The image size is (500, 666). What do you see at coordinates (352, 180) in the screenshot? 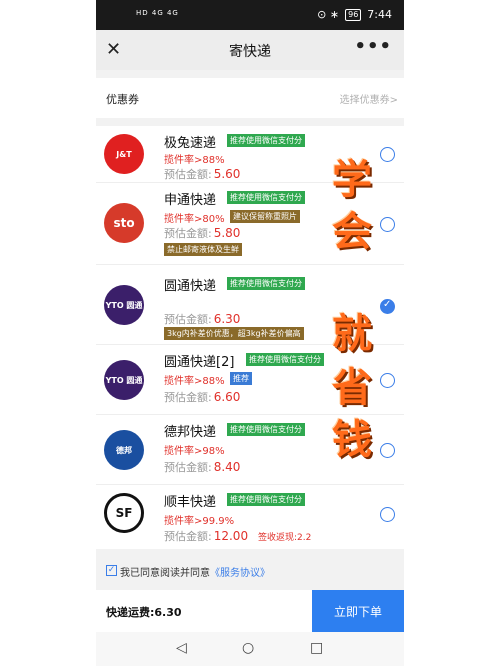
I see `overlay-char: 学` at bounding box center [352, 180].